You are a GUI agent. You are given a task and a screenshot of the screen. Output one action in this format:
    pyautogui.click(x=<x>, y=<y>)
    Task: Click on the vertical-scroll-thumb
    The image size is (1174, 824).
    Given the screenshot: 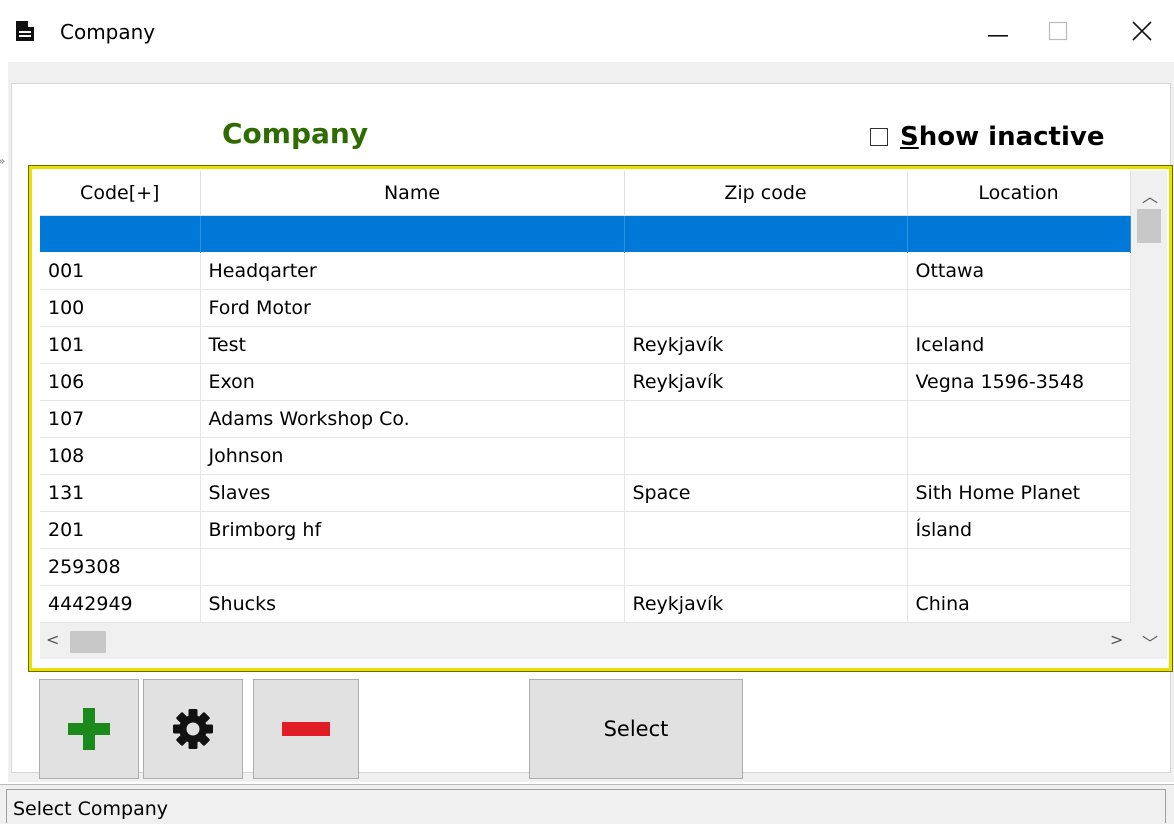 What is the action you would take?
    pyautogui.click(x=1149, y=226)
    